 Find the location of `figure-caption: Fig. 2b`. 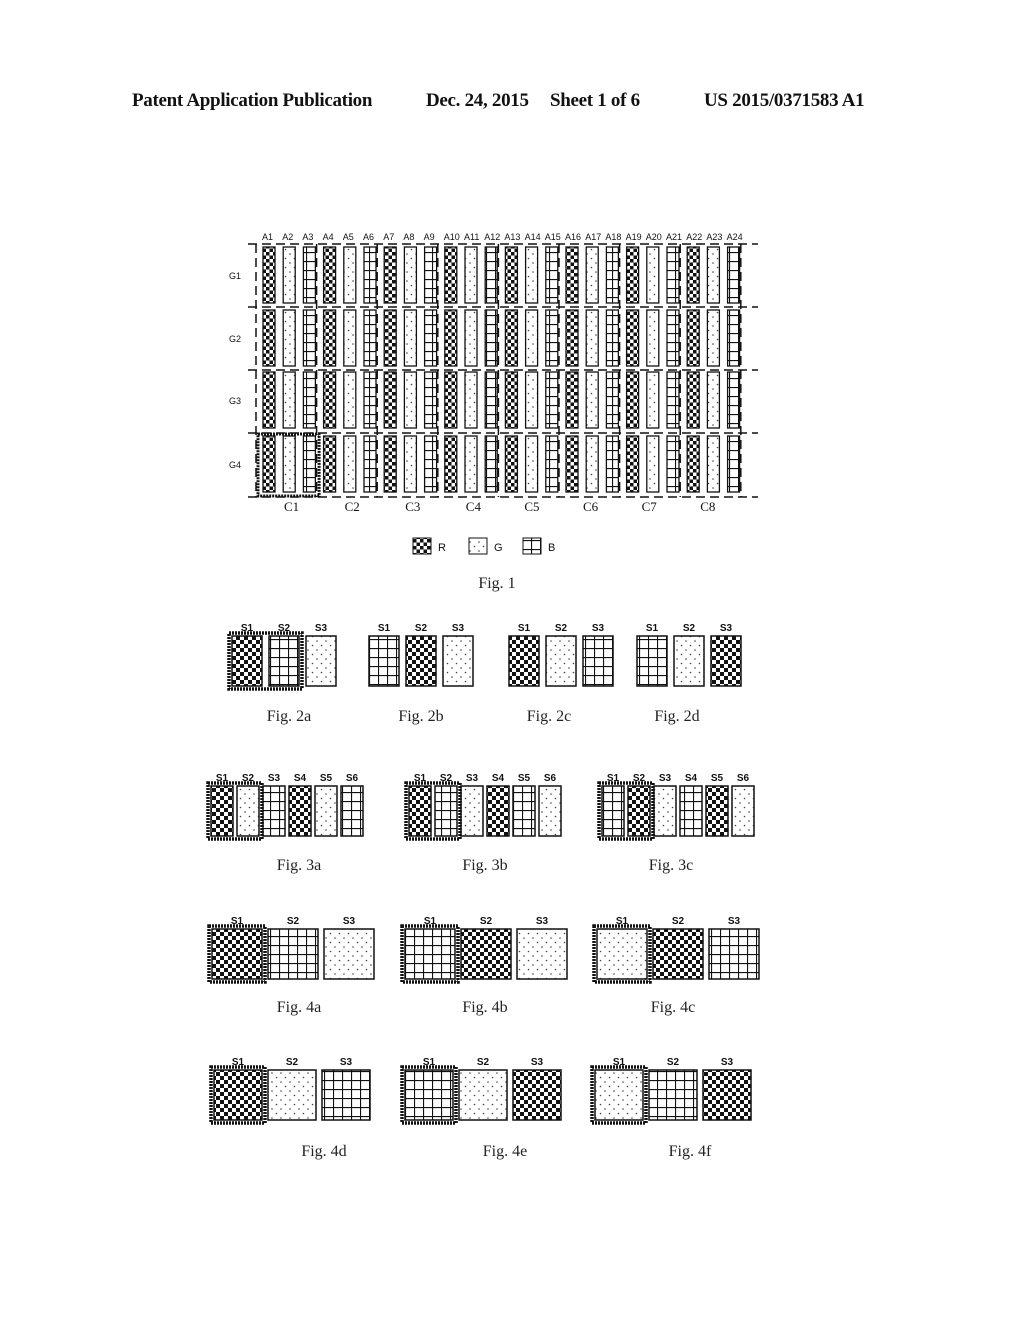

figure-caption: Fig. 2b is located at coordinates (420, 716).